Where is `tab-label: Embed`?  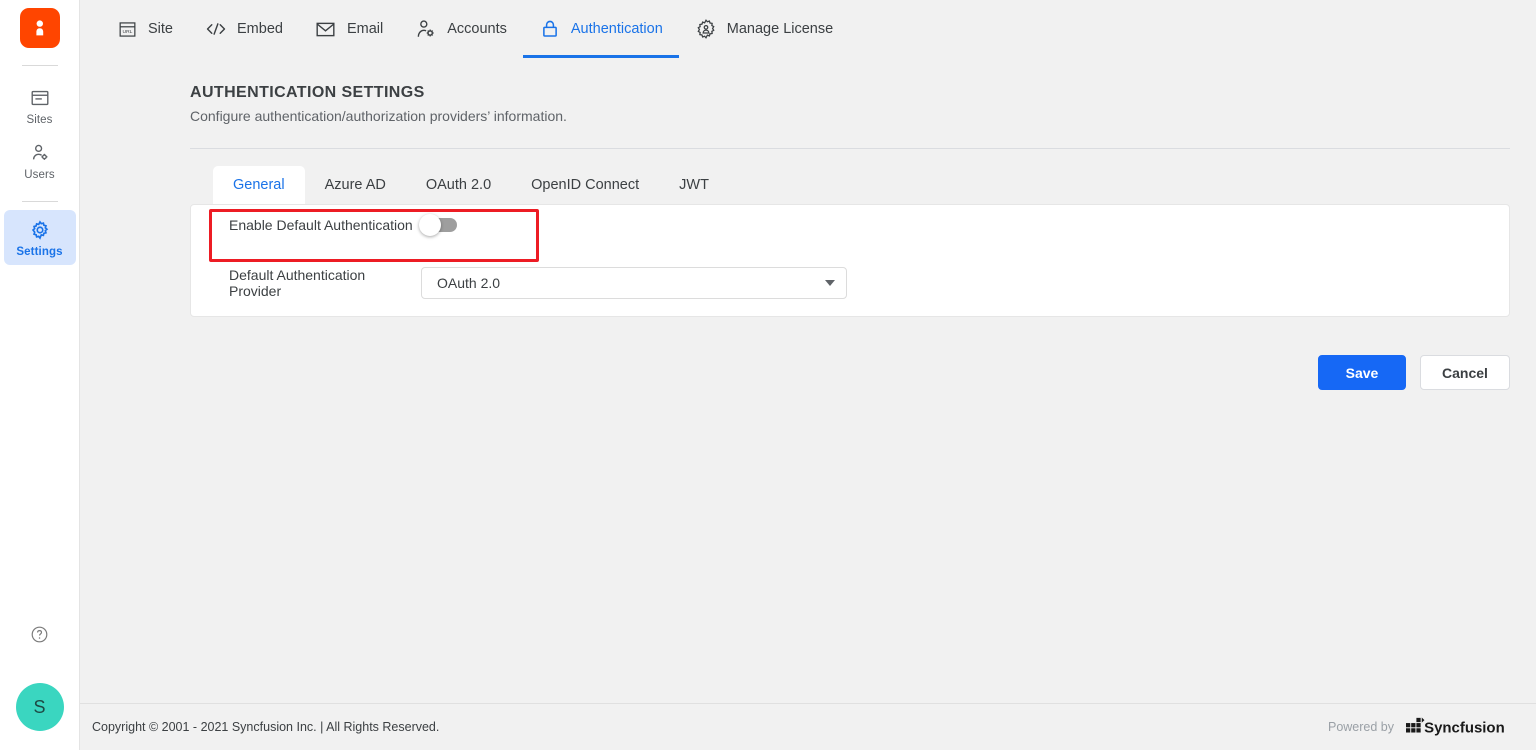 tab-label: Embed is located at coordinates (260, 29).